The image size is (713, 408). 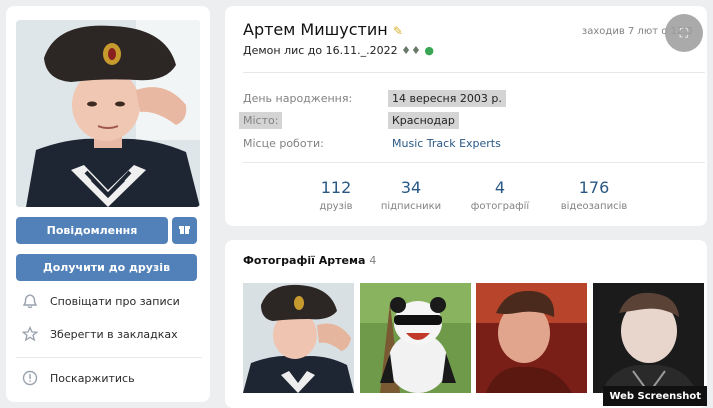 I want to click on profile-name: Артем Мишустин ✎, so click(x=323, y=29).